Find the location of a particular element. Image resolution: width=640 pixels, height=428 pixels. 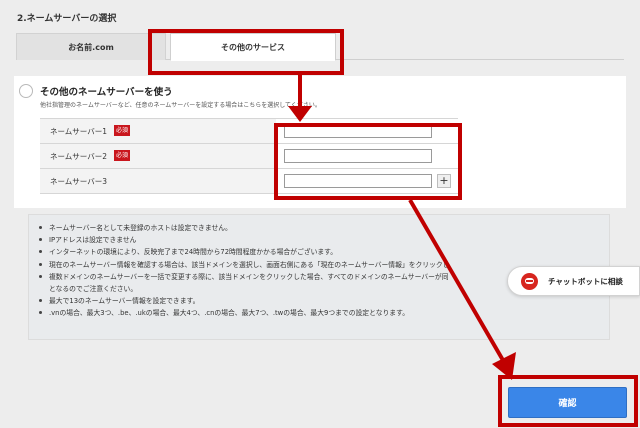

table-row: ネームサーバー1 必須 is located at coordinates (249, 131).